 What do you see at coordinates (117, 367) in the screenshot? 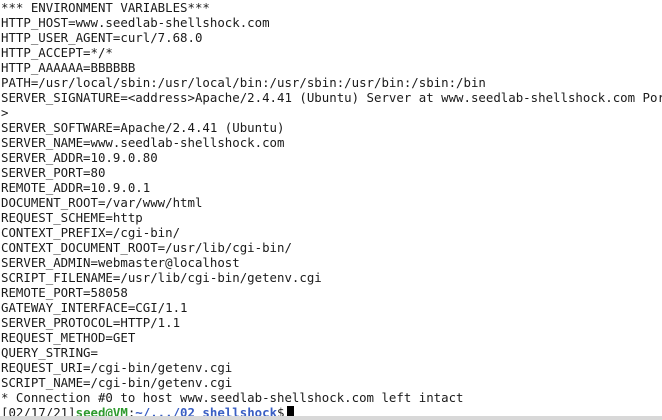
I see `output-line: REQUEST_URI=/cgi-bin/getenv.cgi` at bounding box center [117, 367].